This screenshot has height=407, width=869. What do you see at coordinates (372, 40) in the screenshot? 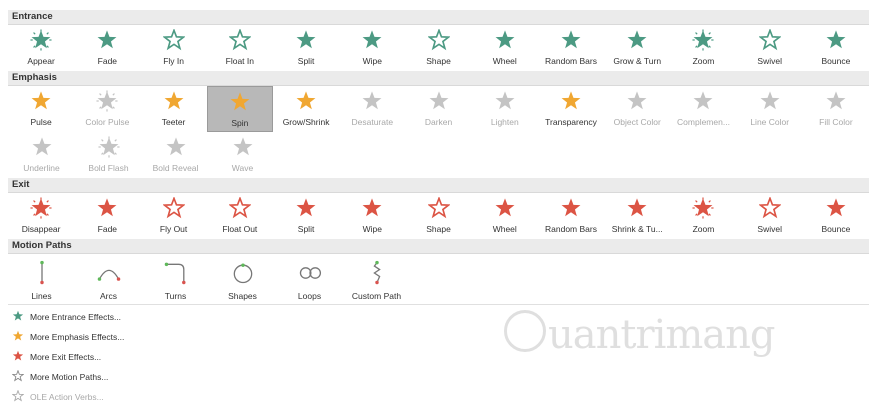
I see `wipe-star-icon` at bounding box center [372, 40].